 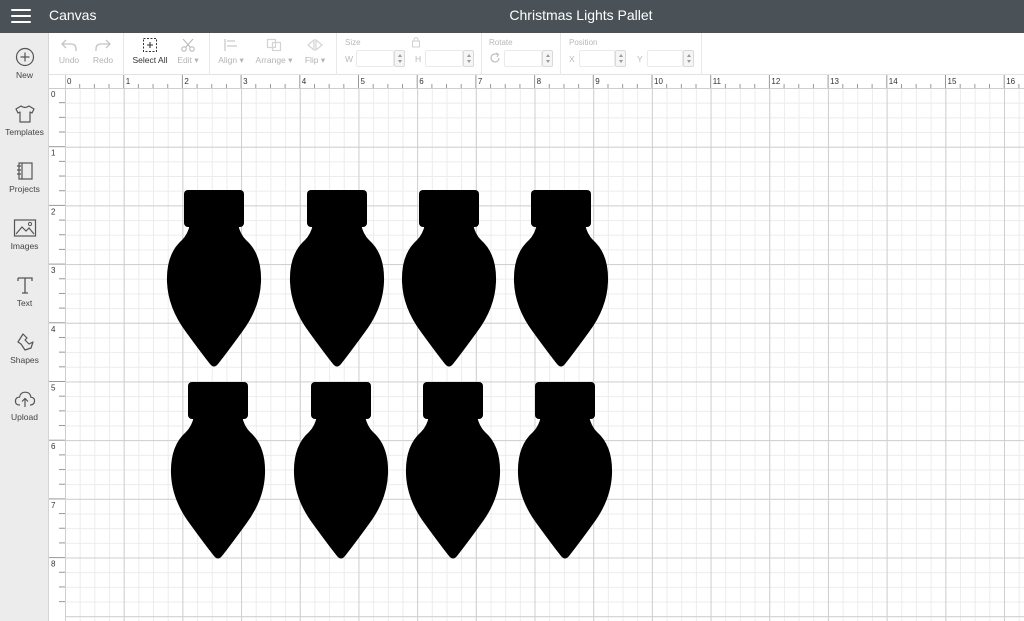 What do you see at coordinates (893, 81) in the screenshot?
I see `ruler-label: 14` at bounding box center [893, 81].